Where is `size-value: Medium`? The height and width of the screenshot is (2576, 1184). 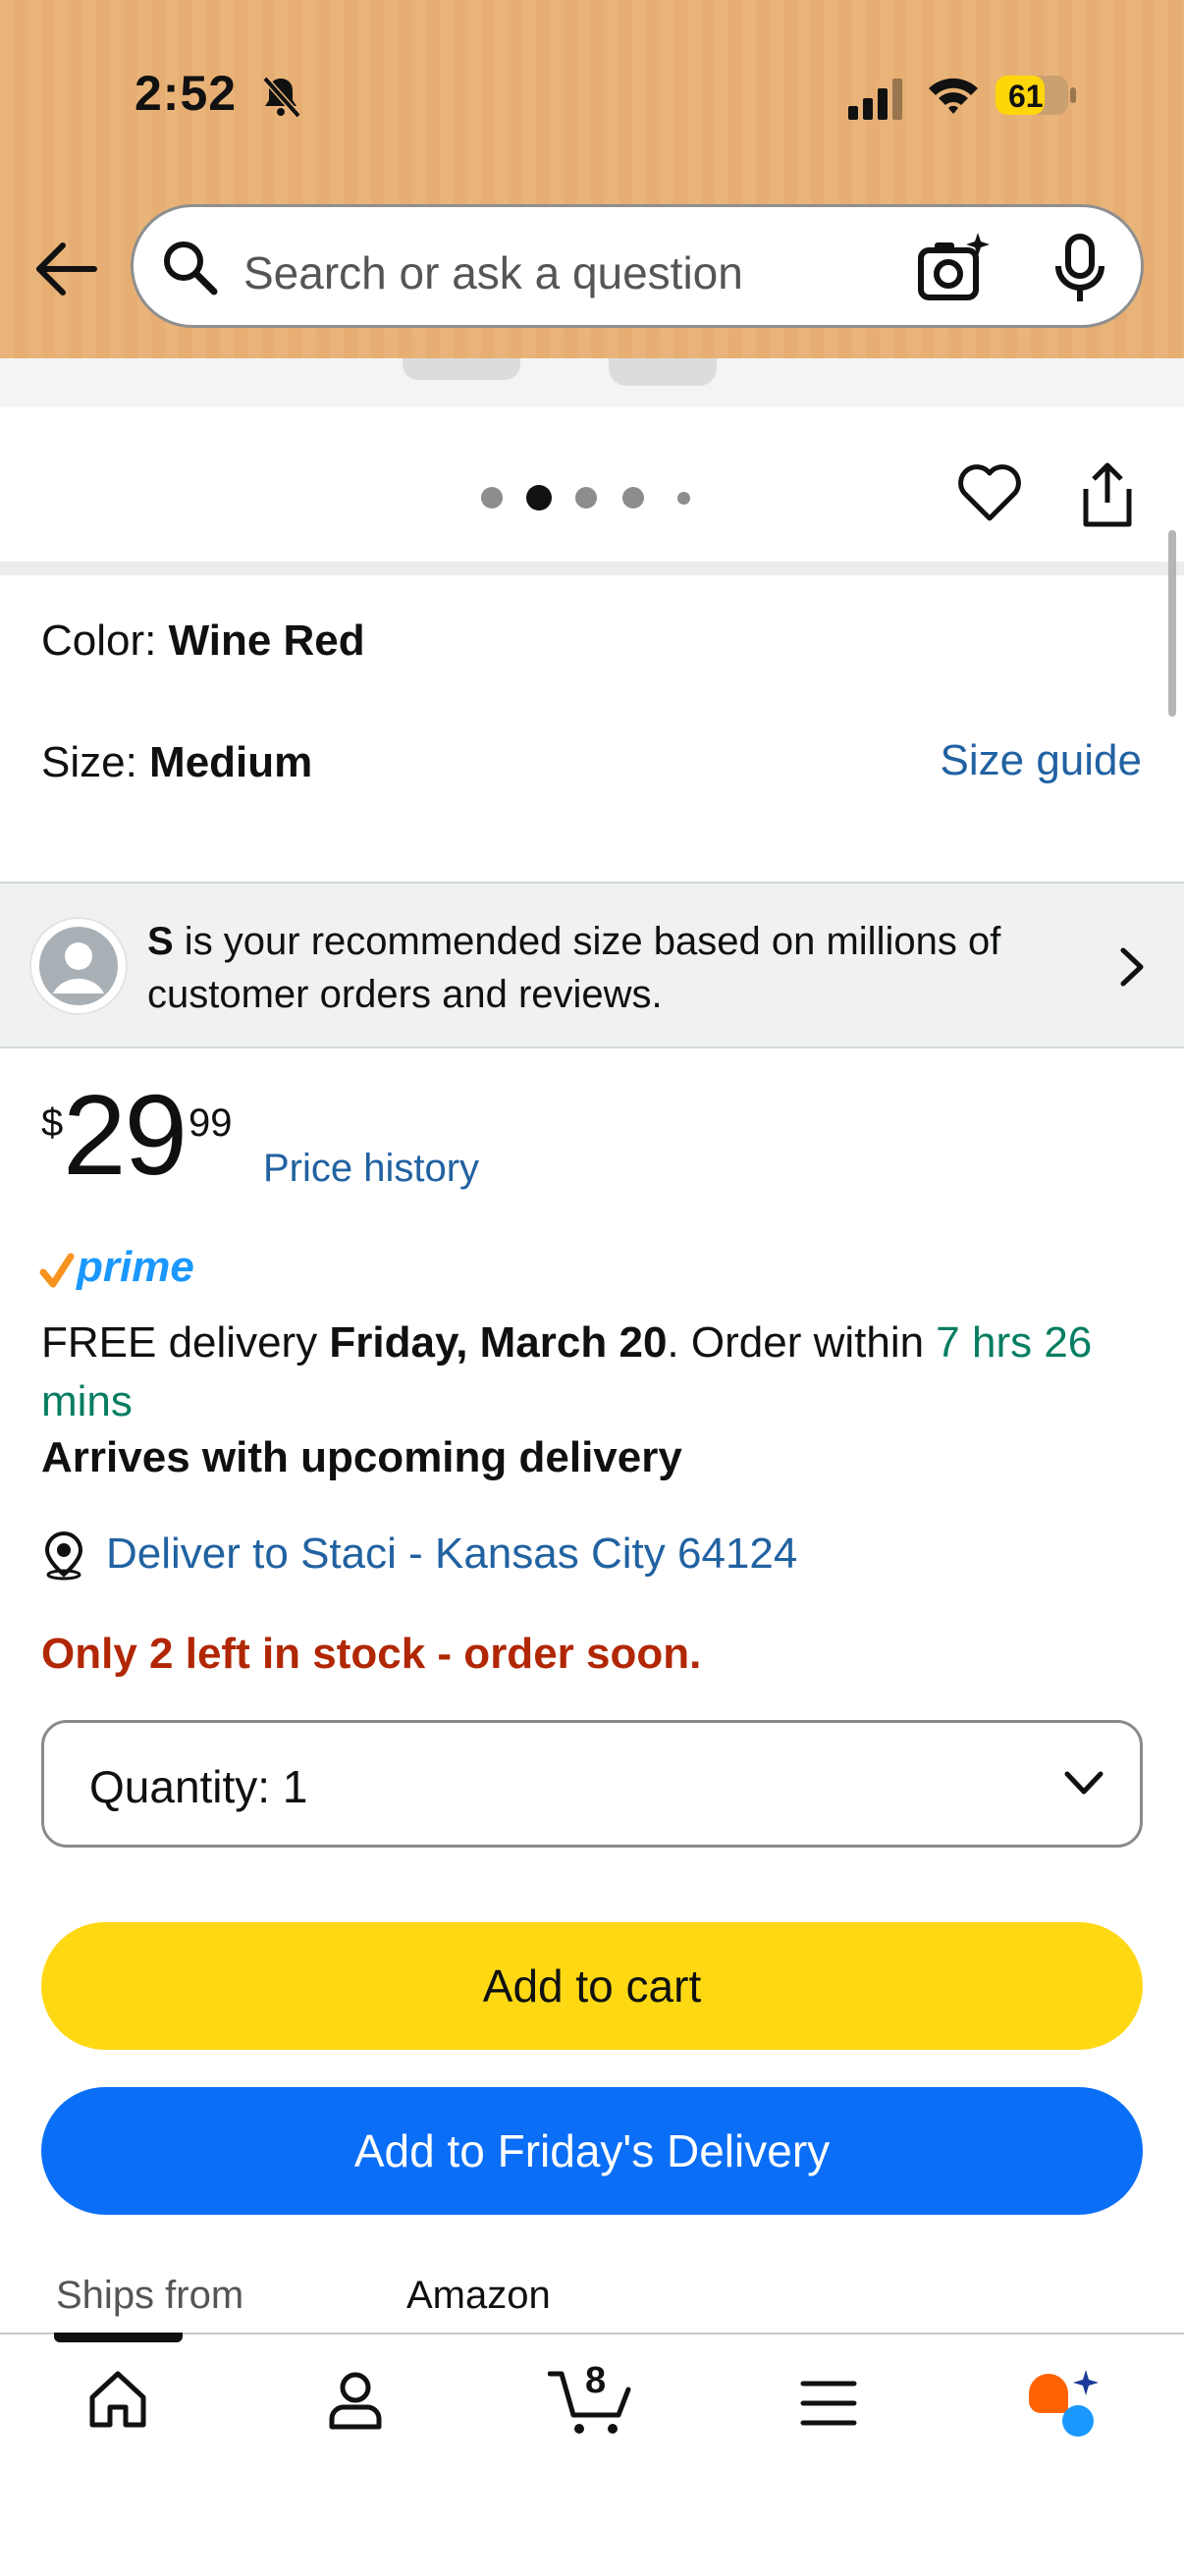 size-value: Medium is located at coordinates (231, 762).